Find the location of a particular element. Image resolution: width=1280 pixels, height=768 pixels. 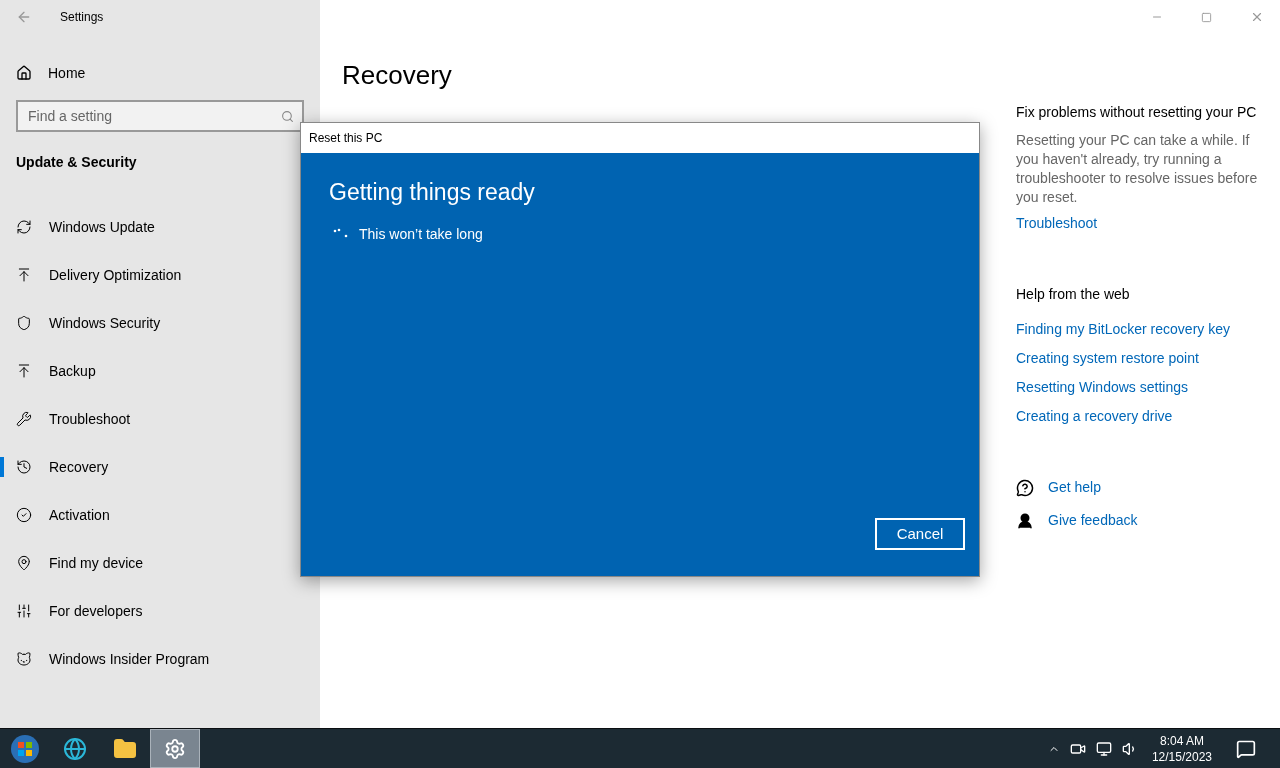

nav-item: Windows Security is located at coordinates (160, 323).